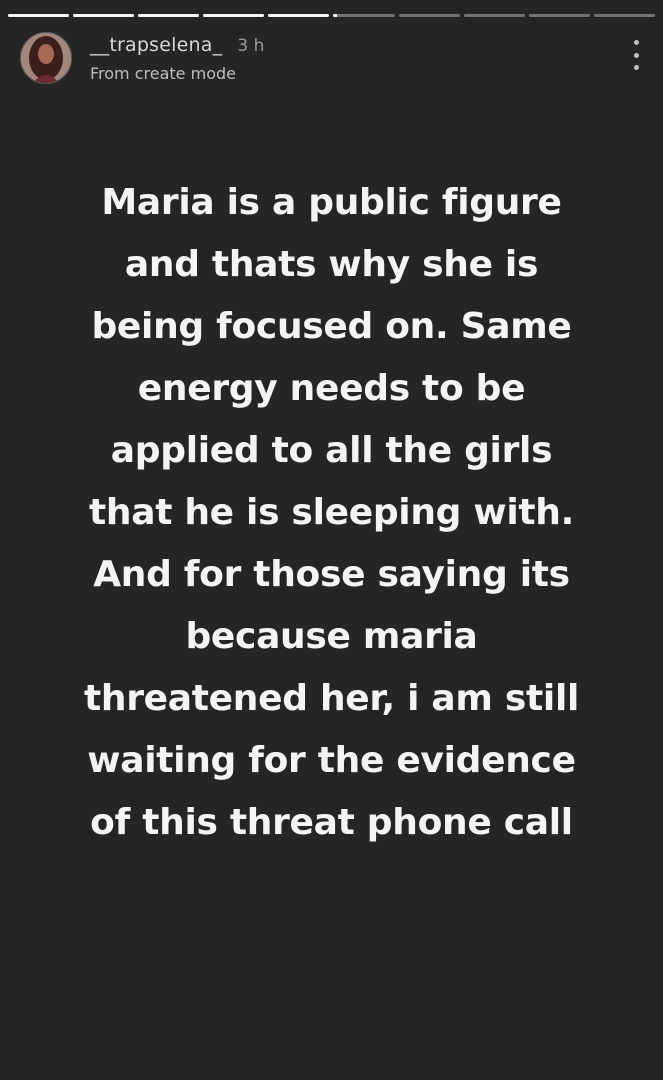 Image resolution: width=663 pixels, height=1080 pixels. I want to click on story-text-line: And for those saying its, so click(331, 574).